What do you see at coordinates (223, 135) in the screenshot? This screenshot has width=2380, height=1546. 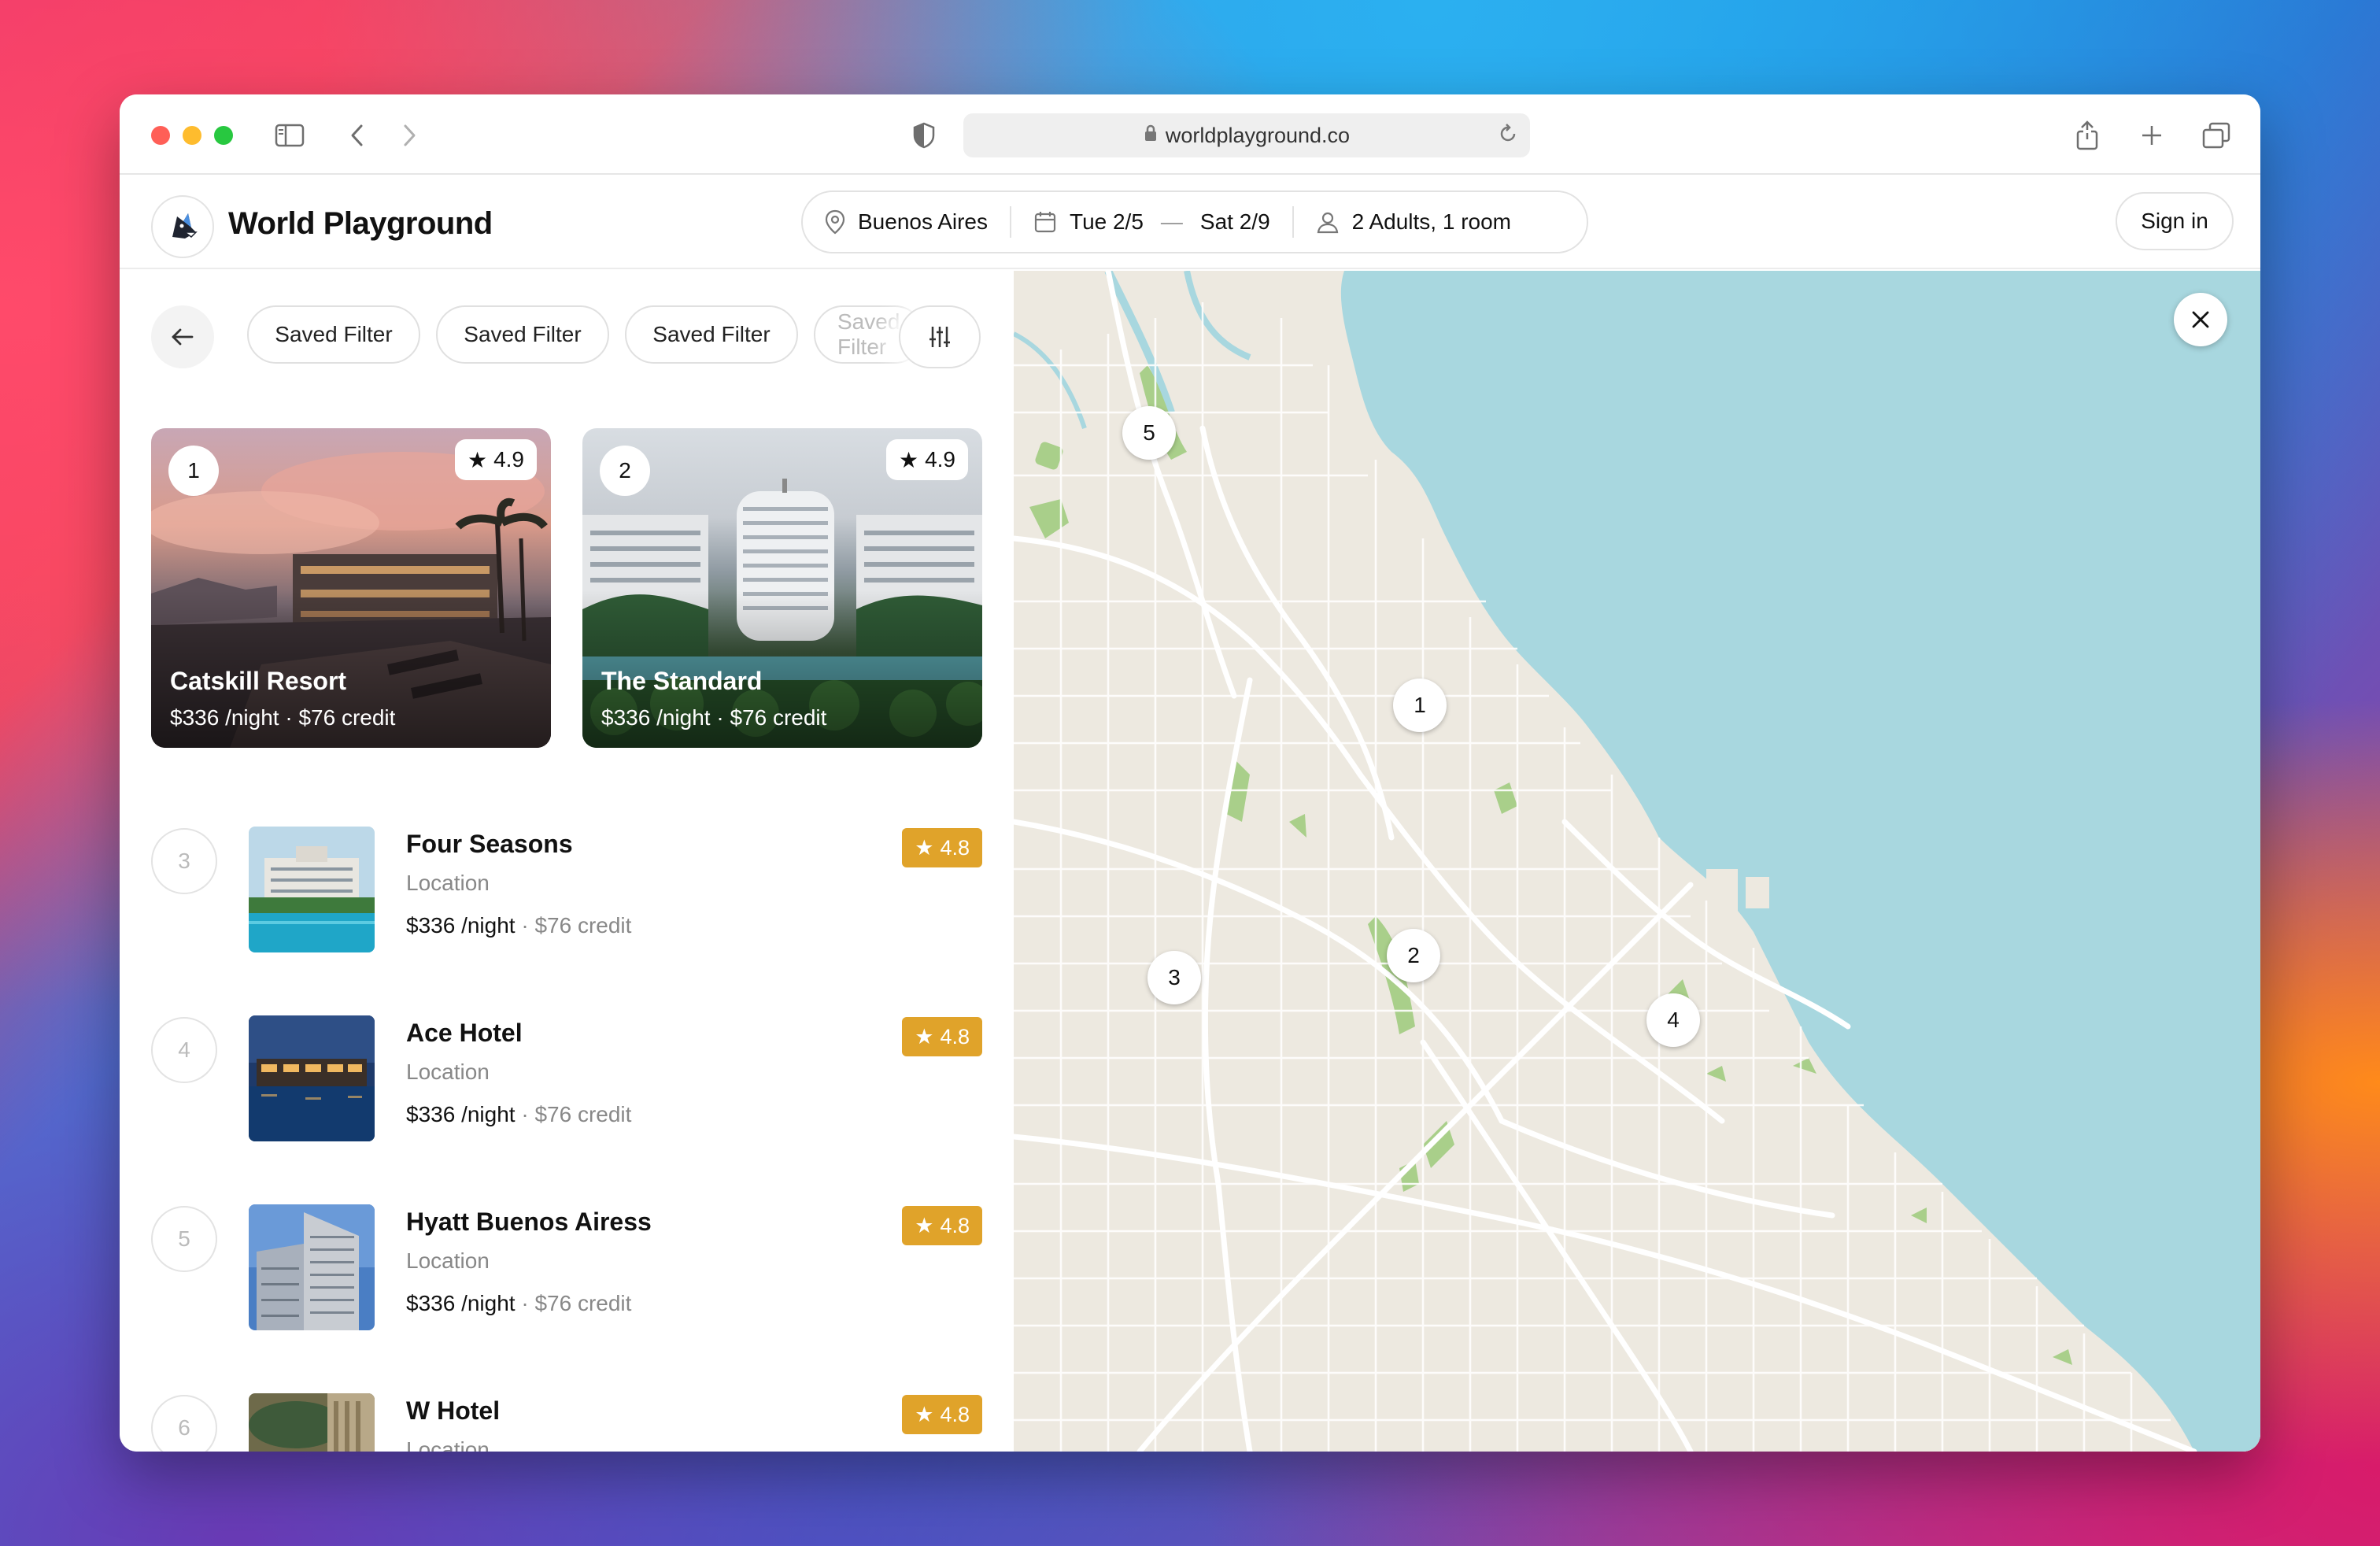 I see `zoom-window-button` at bounding box center [223, 135].